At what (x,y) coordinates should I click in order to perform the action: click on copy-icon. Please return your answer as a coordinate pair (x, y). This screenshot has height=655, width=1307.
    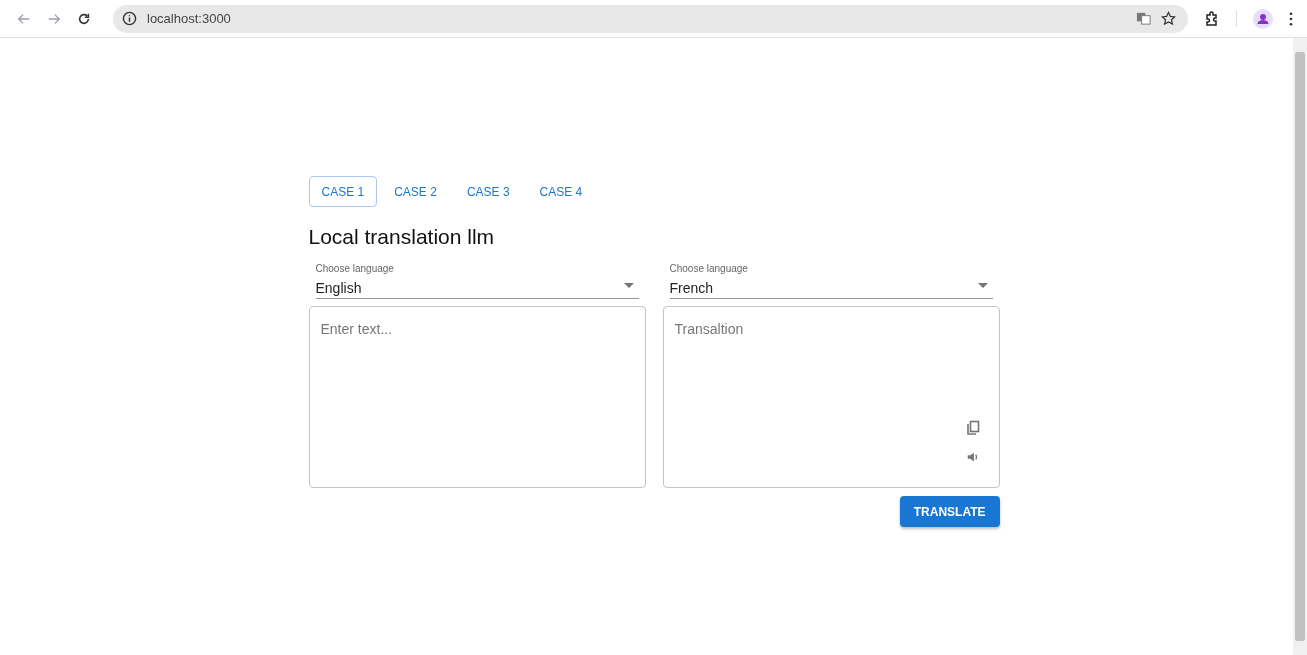
    Looking at the image, I should click on (972, 428).